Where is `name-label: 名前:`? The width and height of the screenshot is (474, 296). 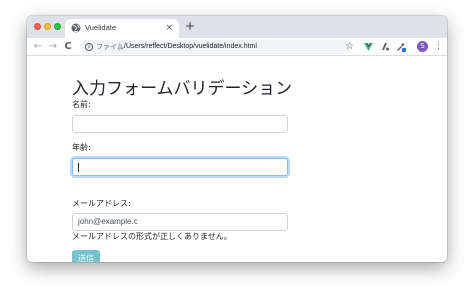
name-label: 名前: is located at coordinates (81, 104).